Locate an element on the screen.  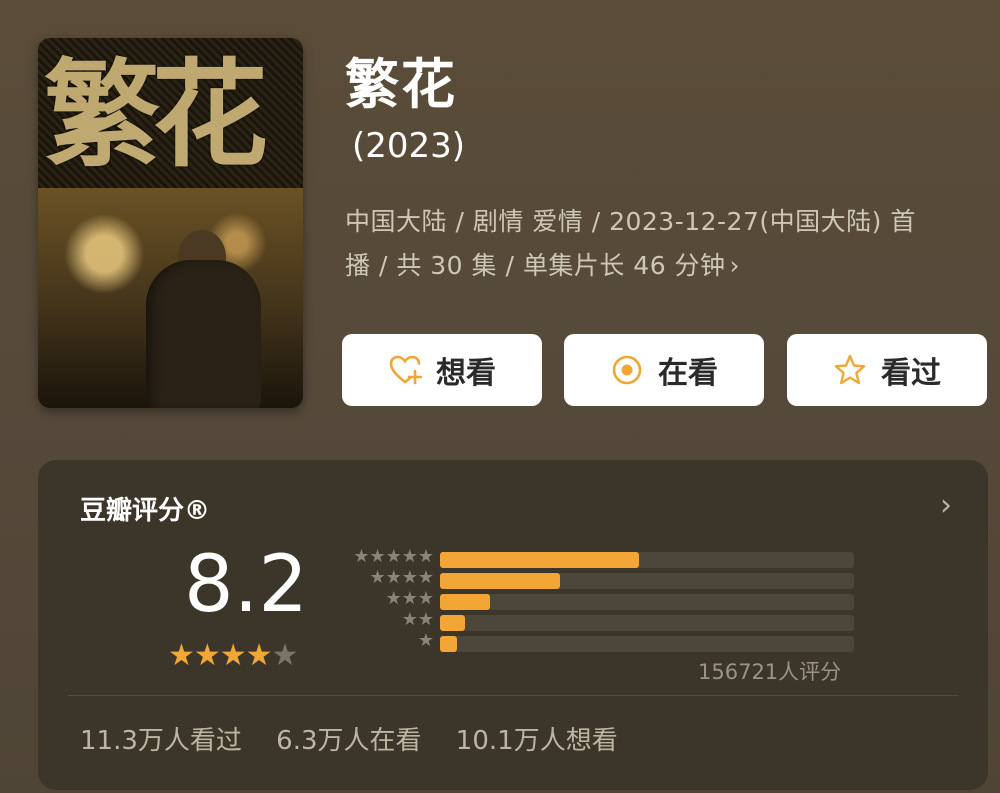
page-title: 繁花 is located at coordinates (401, 84).